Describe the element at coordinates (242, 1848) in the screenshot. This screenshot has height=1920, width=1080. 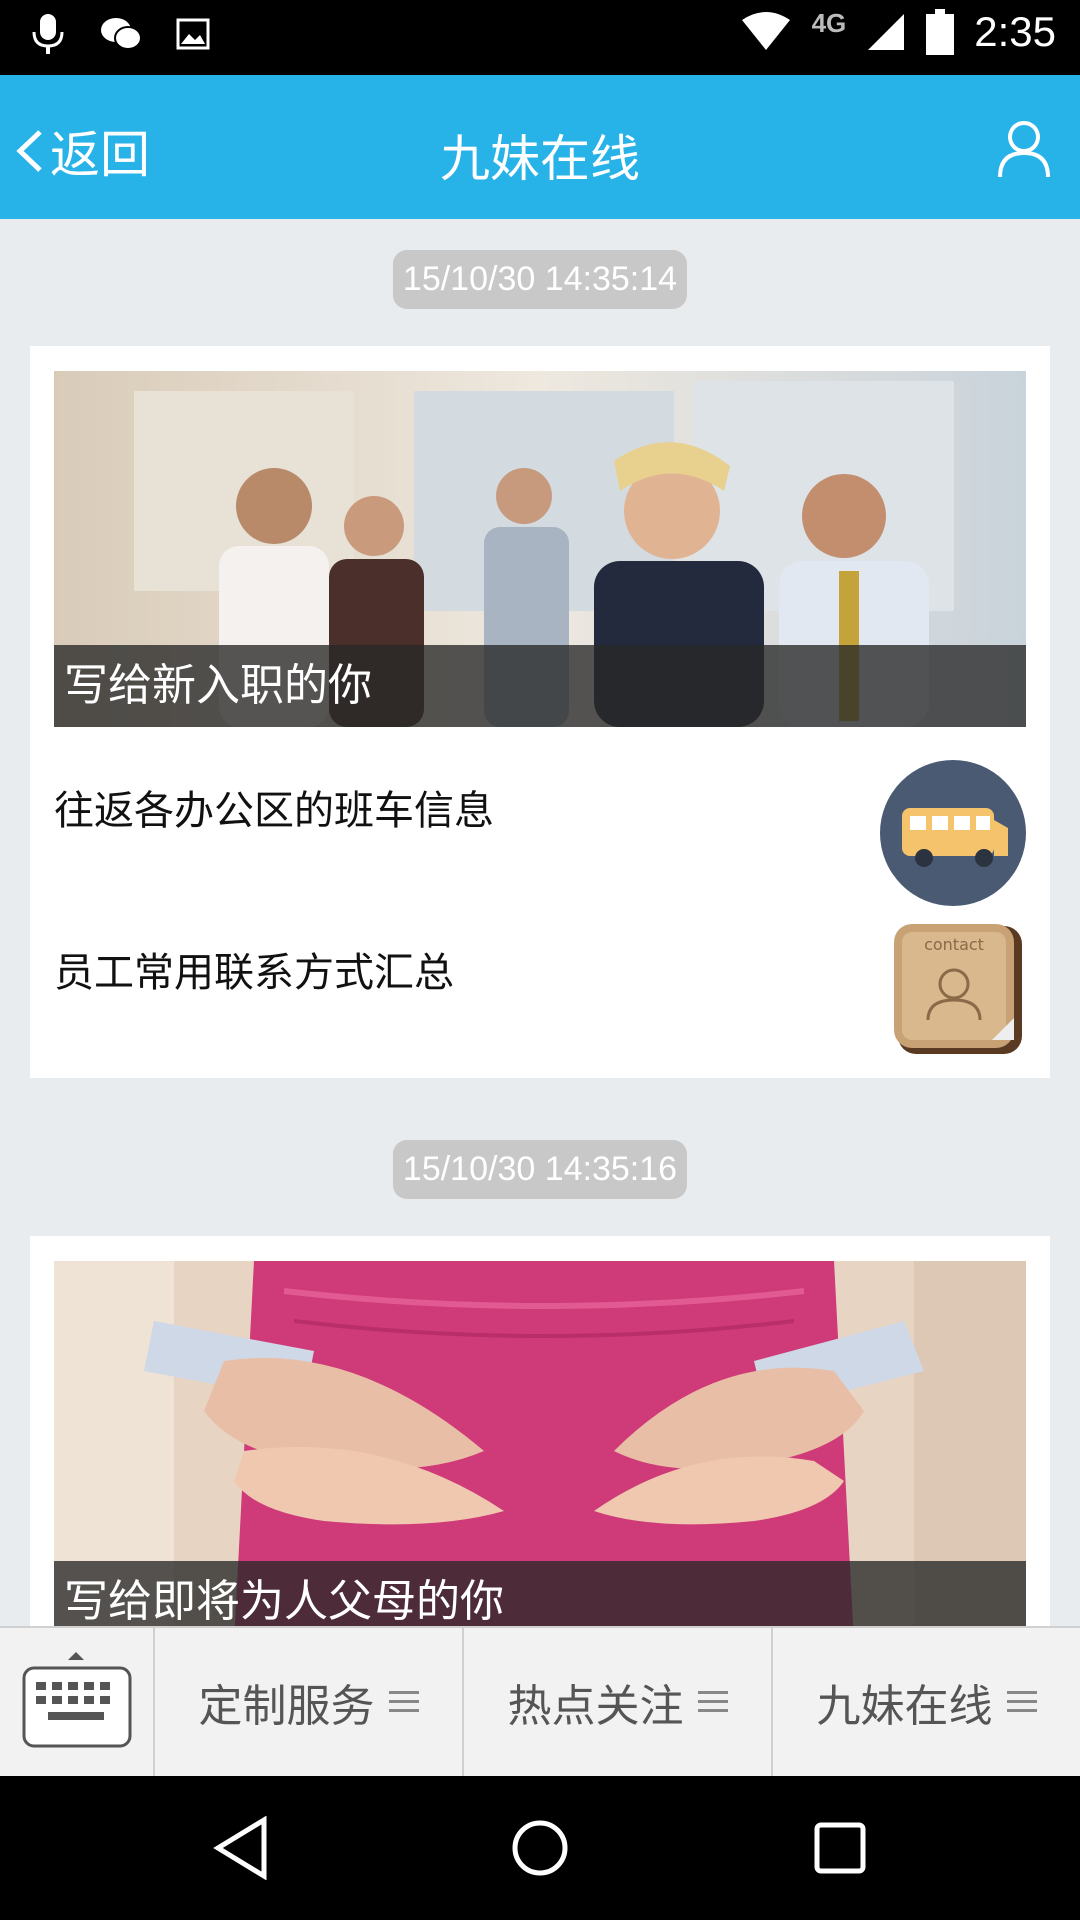
I see `back-triangle-icon` at that location.